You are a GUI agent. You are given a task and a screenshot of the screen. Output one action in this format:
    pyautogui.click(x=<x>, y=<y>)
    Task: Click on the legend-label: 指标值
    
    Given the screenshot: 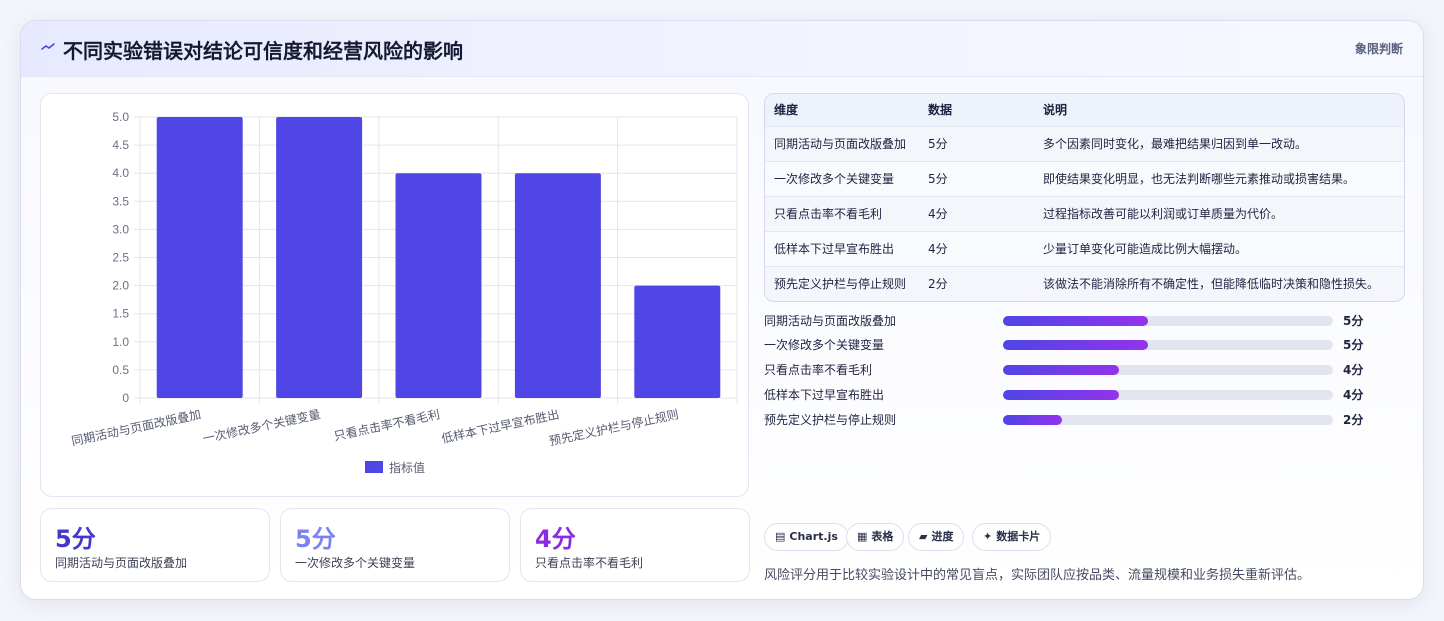 What is the action you would take?
    pyautogui.click(x=407, y=467)
    